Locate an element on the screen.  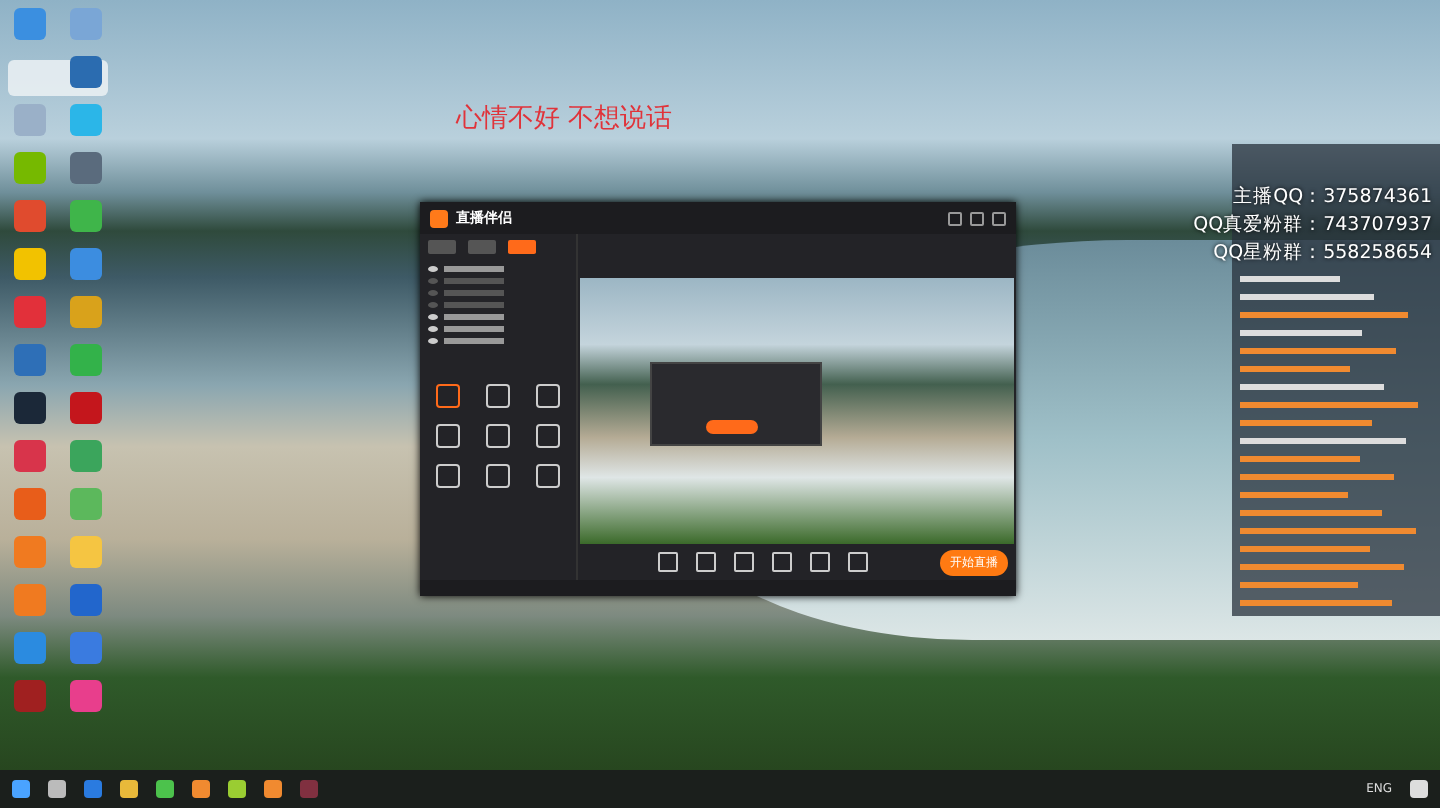
start-icon is located at coordinates (21, 789).